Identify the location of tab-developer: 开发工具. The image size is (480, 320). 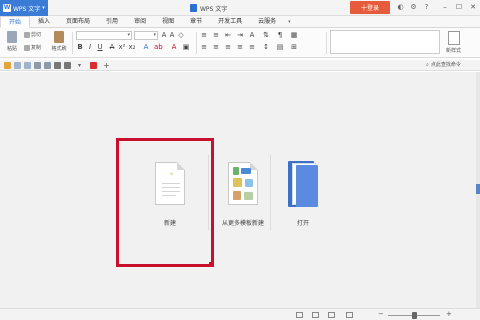
(230, 22).